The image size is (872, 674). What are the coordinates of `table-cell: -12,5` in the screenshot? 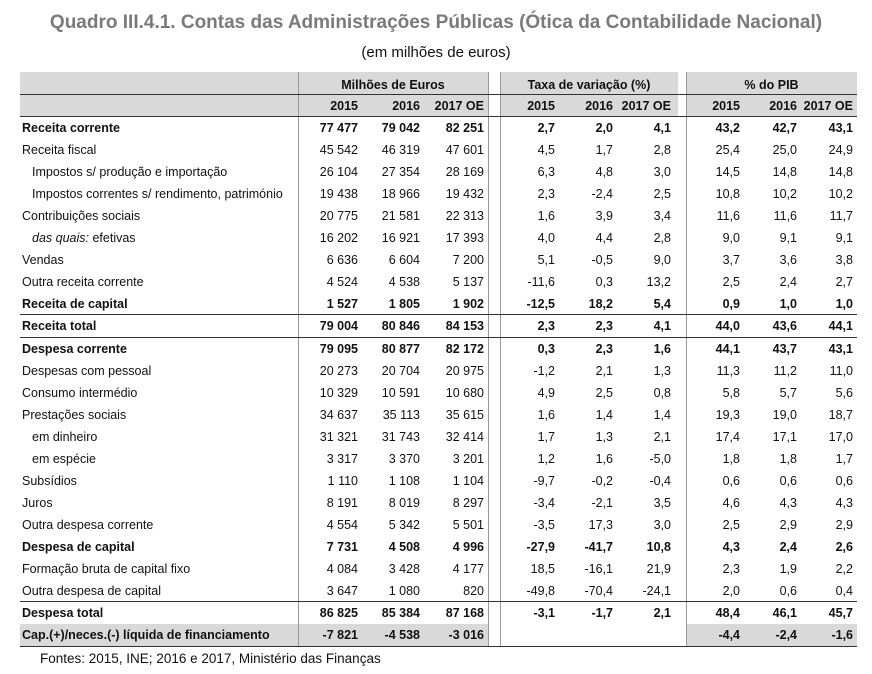 It's located at (541, 304).